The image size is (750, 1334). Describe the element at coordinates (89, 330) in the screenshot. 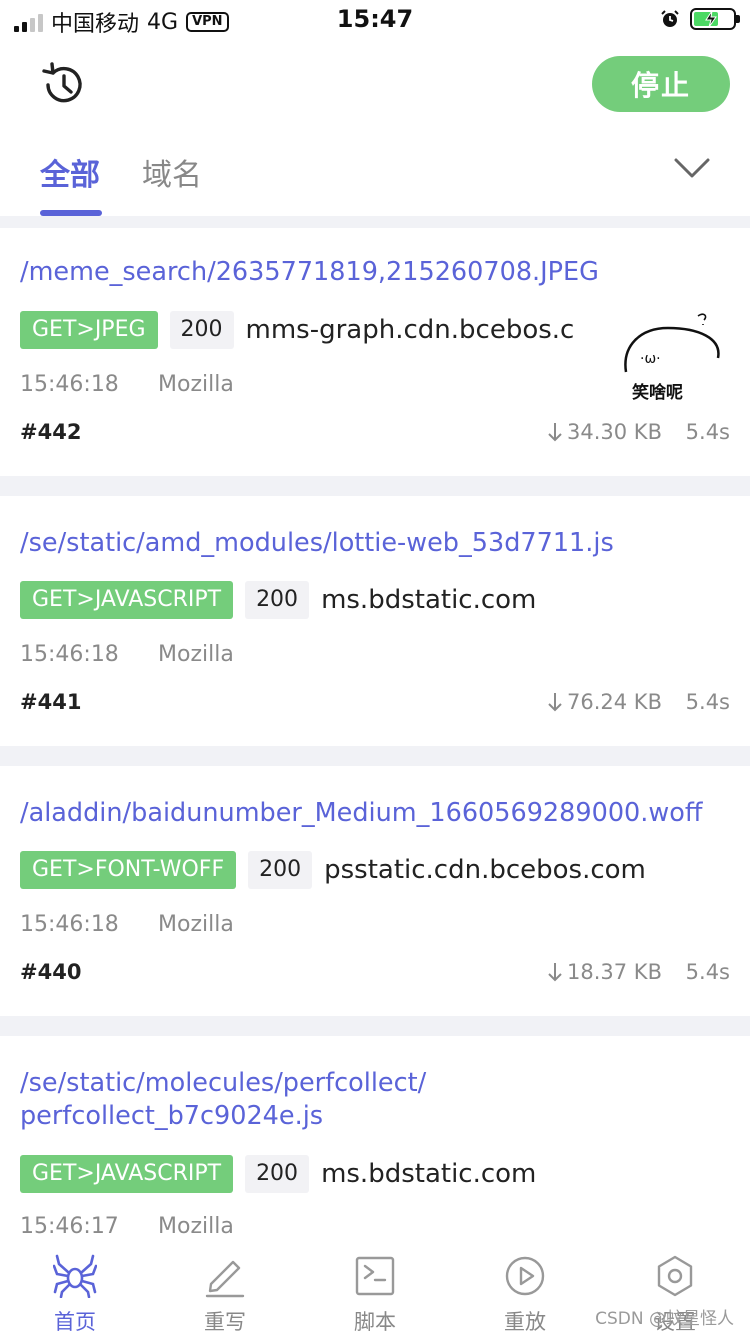

I see `method-badge: GET>JPEG` at that location.